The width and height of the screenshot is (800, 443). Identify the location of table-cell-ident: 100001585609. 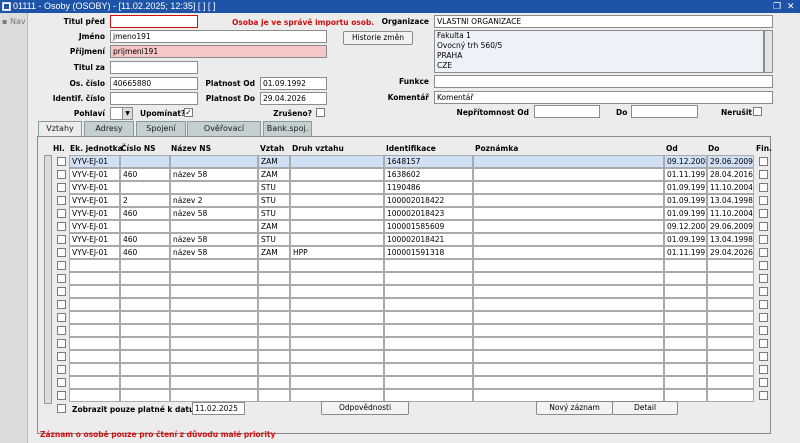
(428, 226).